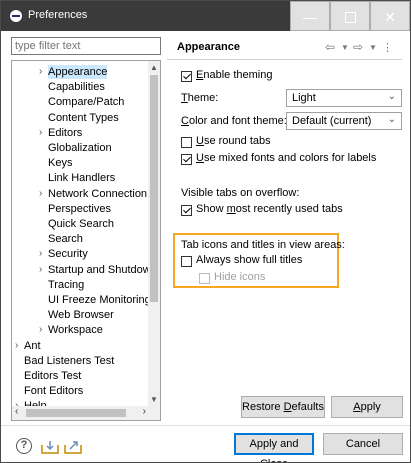 Image resolution: width=411 pixels, height=463 pixels. Describe the element at coordinates (283, 407) in the screenshot. I see `restore-defaults-button: Restore Defaults` at that location.